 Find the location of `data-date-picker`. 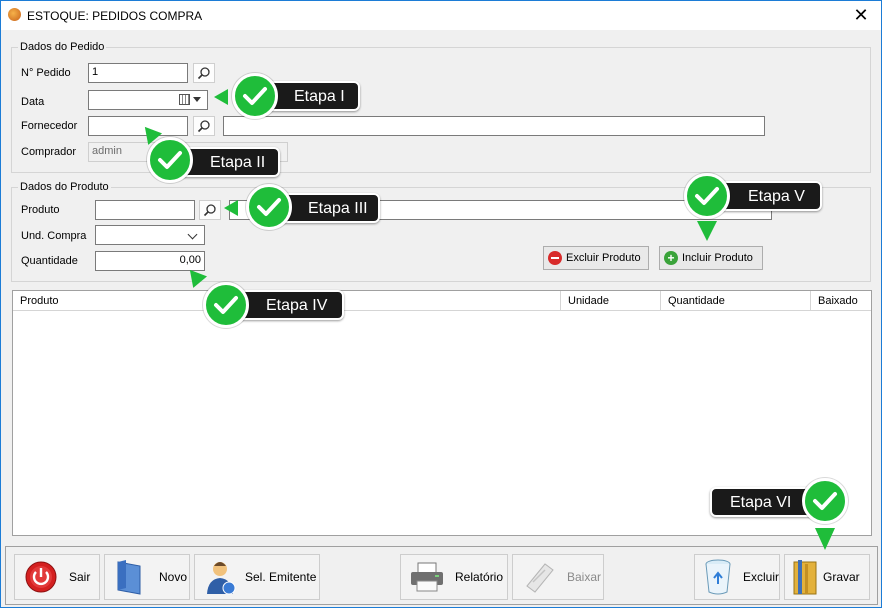

data-date-picker is located at coordinates (148, 100).